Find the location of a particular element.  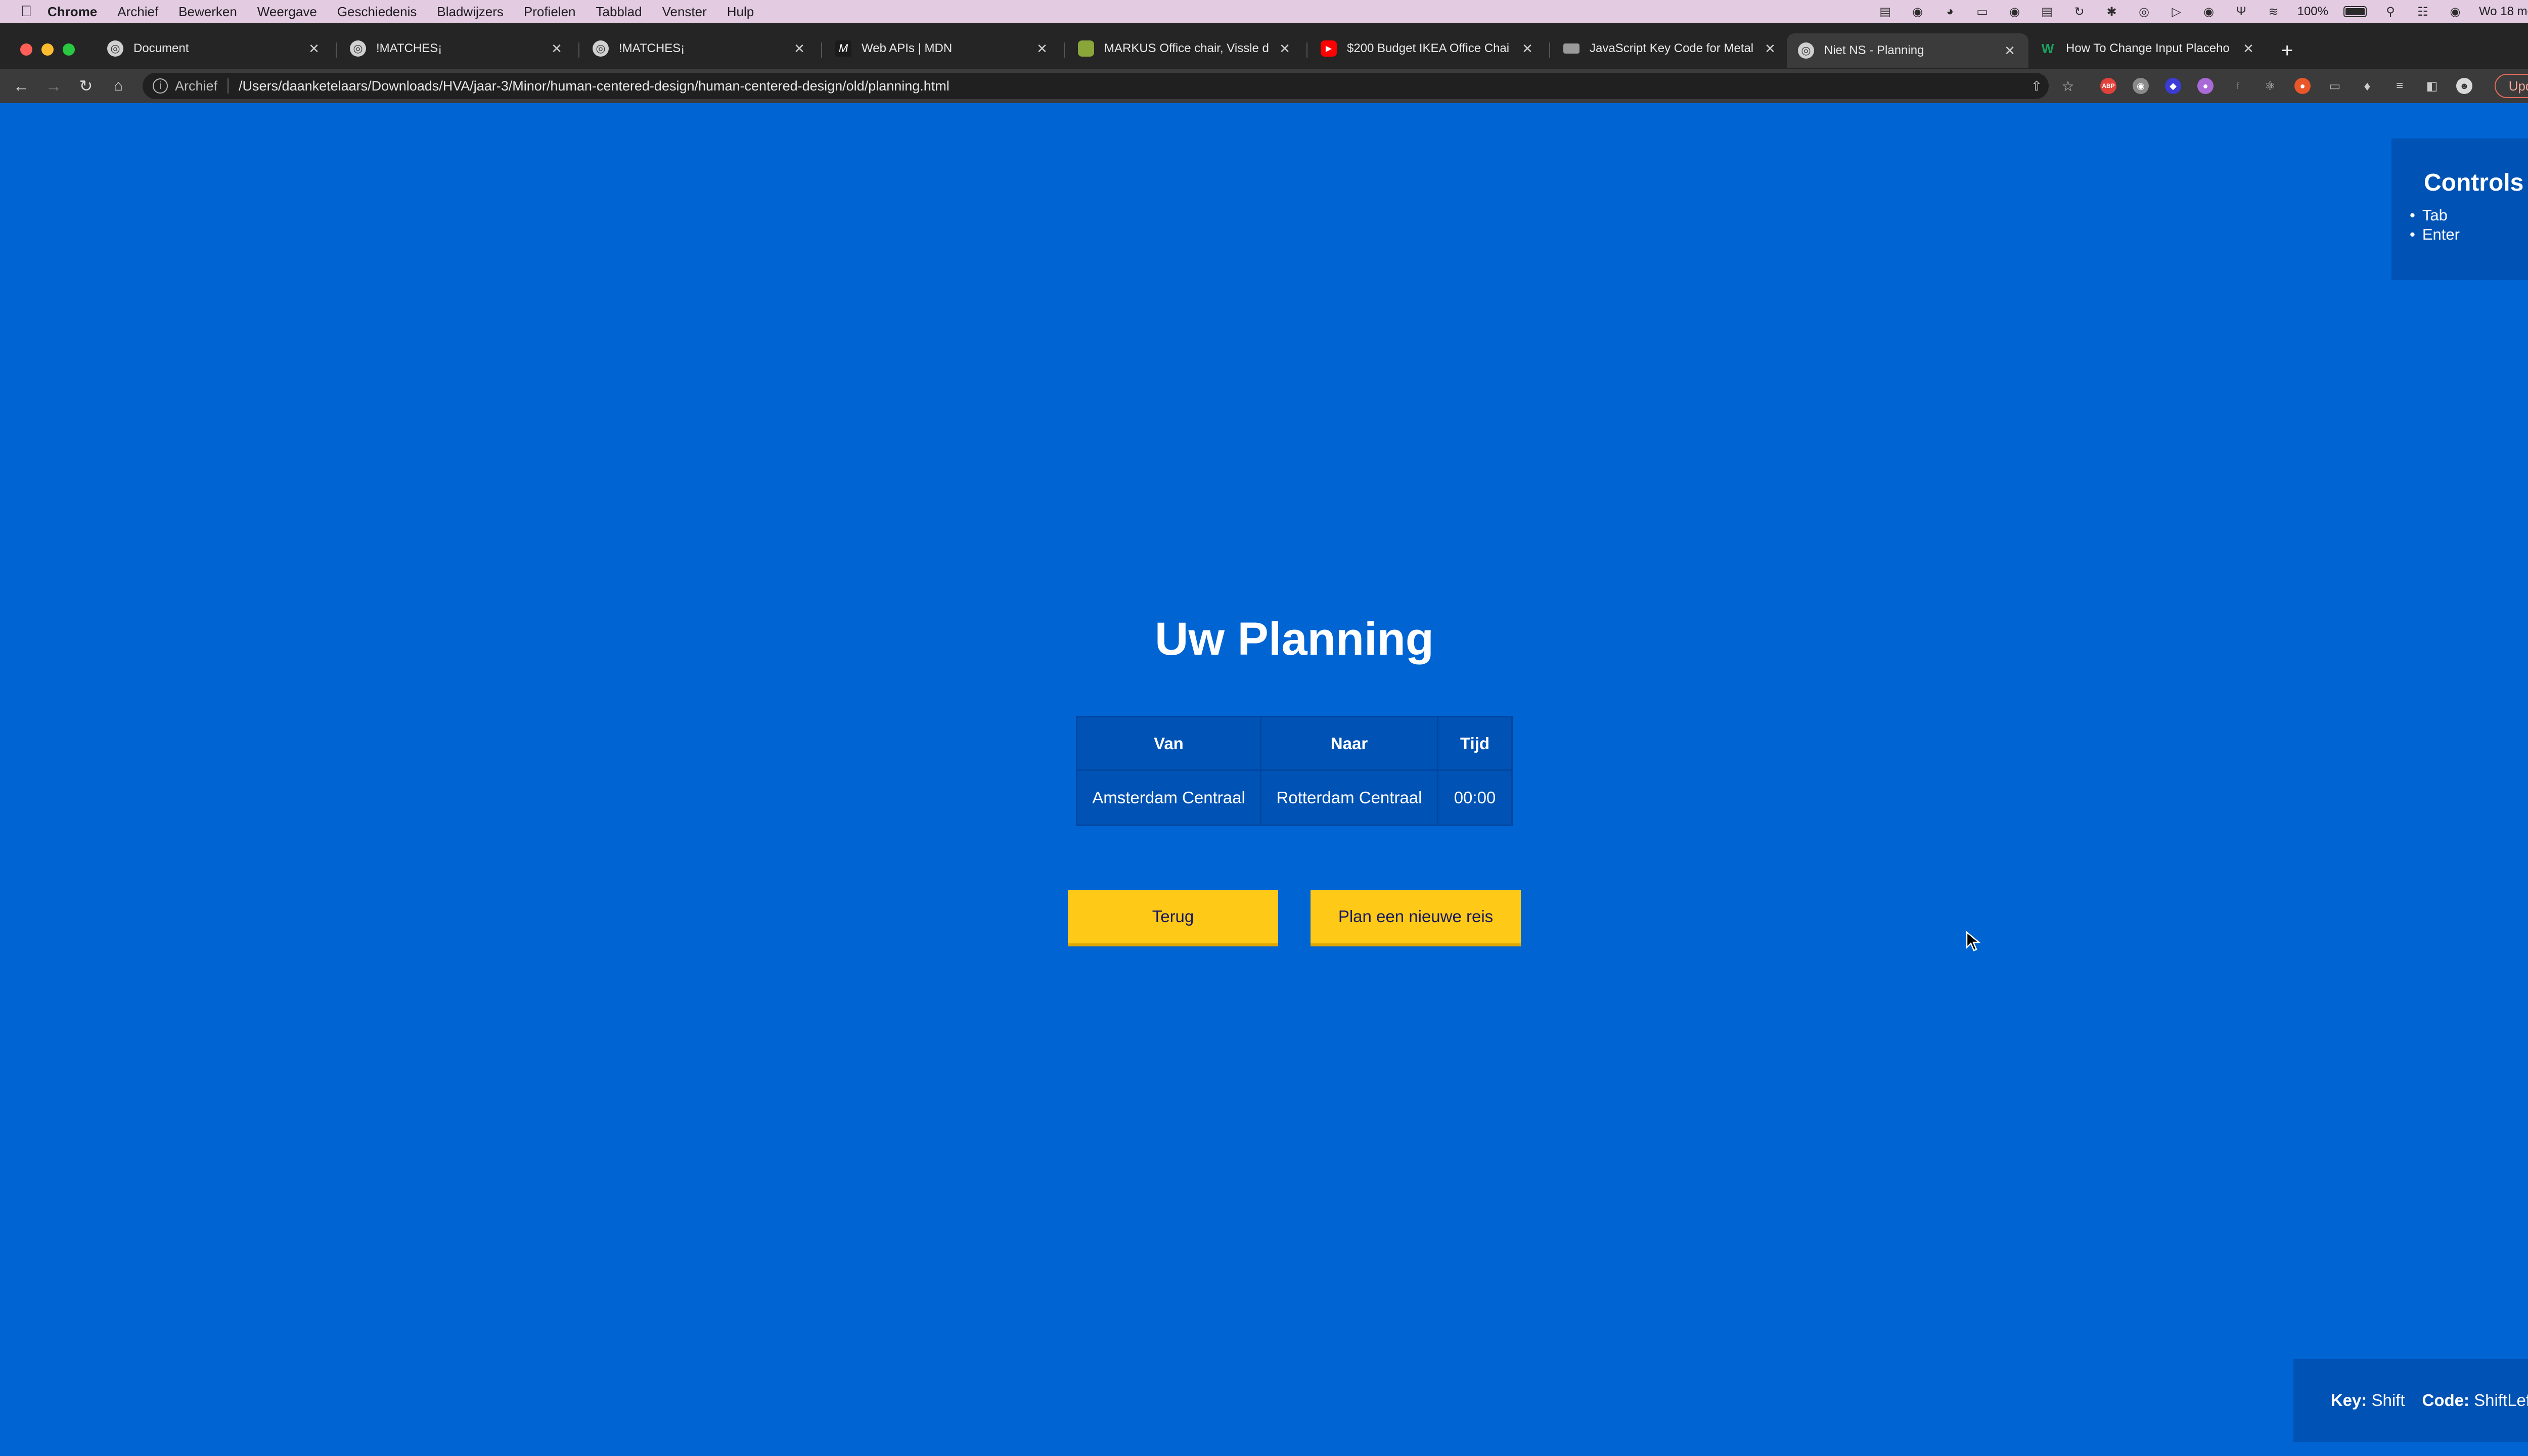

tab-title: MARKUS Office chair, Vissle d is located at coordinates (1187, 48).